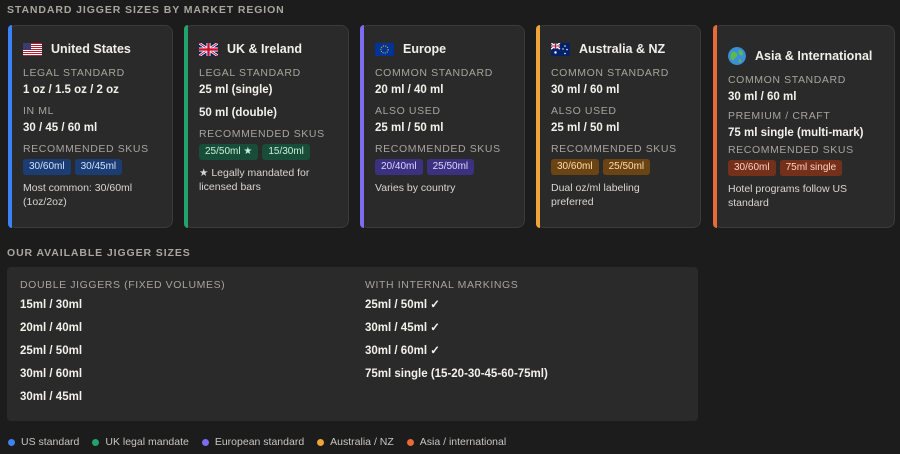  What do you see at coordinates (78, 195) in the screenshot?
I see `region-note: Most common: 30/60ml (1oz/2oz)` at bounding box center [78, 195].